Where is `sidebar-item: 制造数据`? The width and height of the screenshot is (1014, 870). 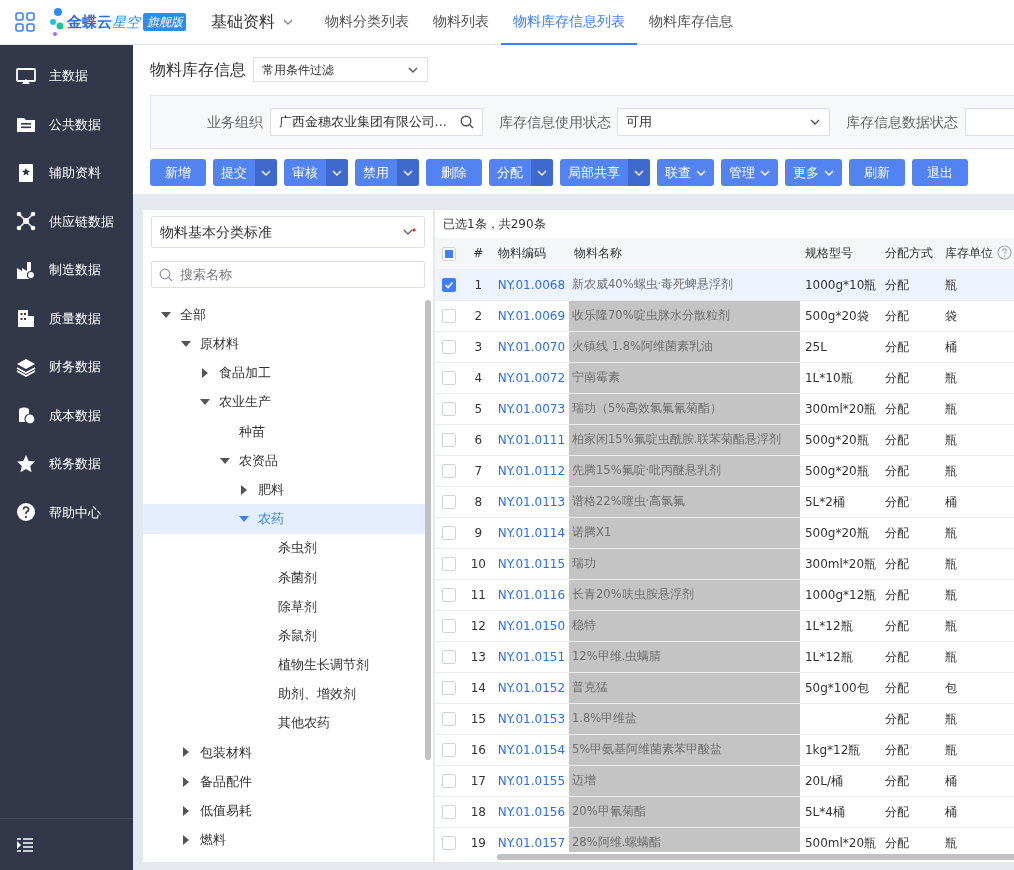
sidebar-item: 制造数据 is located at coordinates (66, 269).